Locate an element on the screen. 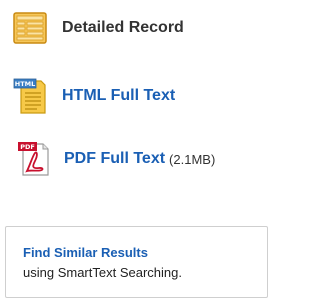 This screenshot has height=303, width=320. detailed-record-icon is located at coordinates (30, 28).